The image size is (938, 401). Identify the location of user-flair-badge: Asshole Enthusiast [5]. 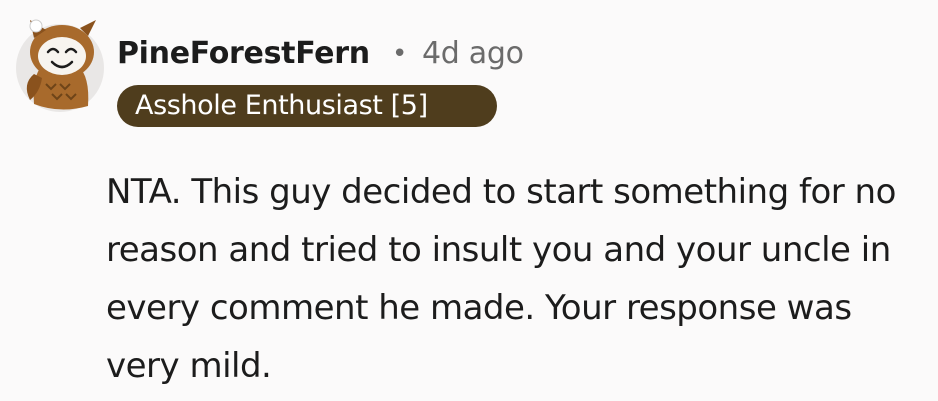
(307, 106).